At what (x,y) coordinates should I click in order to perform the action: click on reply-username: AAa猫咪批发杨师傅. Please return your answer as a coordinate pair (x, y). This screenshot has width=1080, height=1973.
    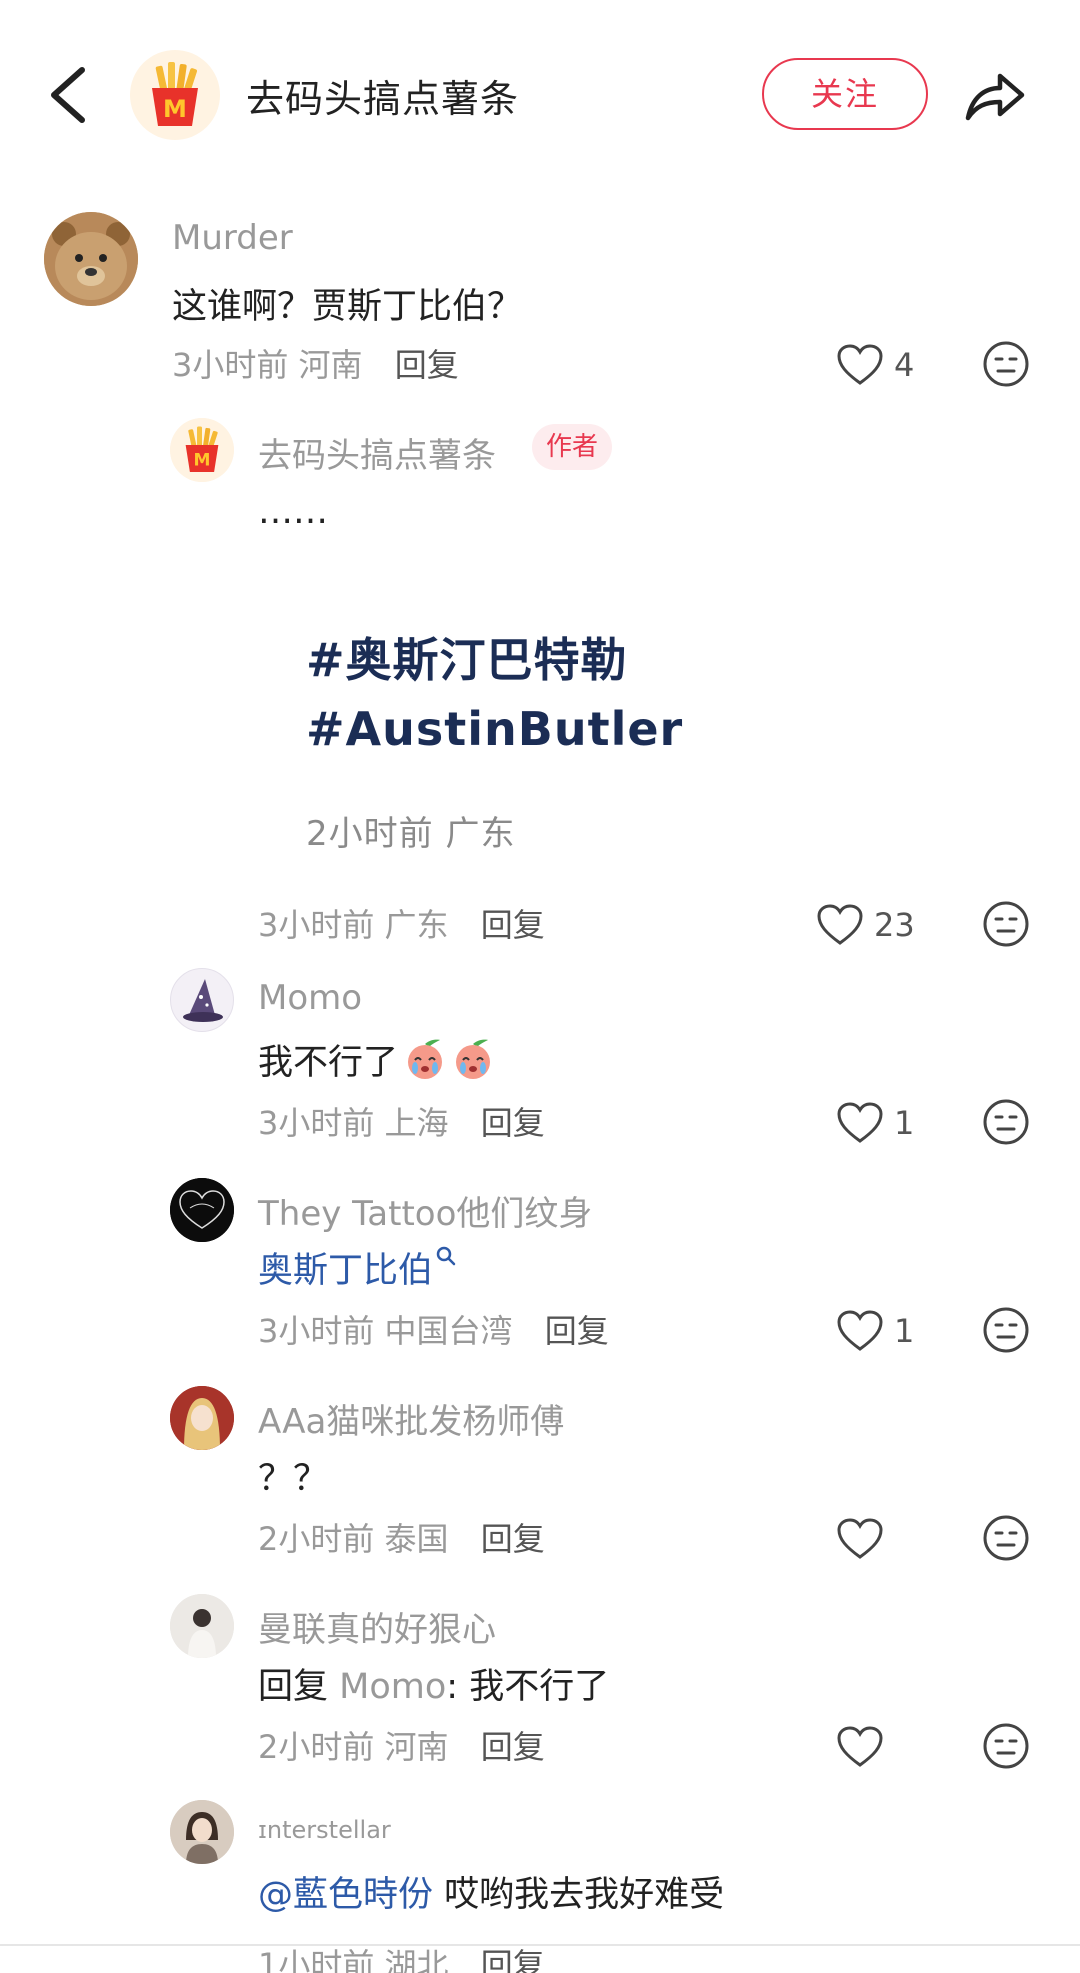
    Looking at the image, I should click on (411, 1418).